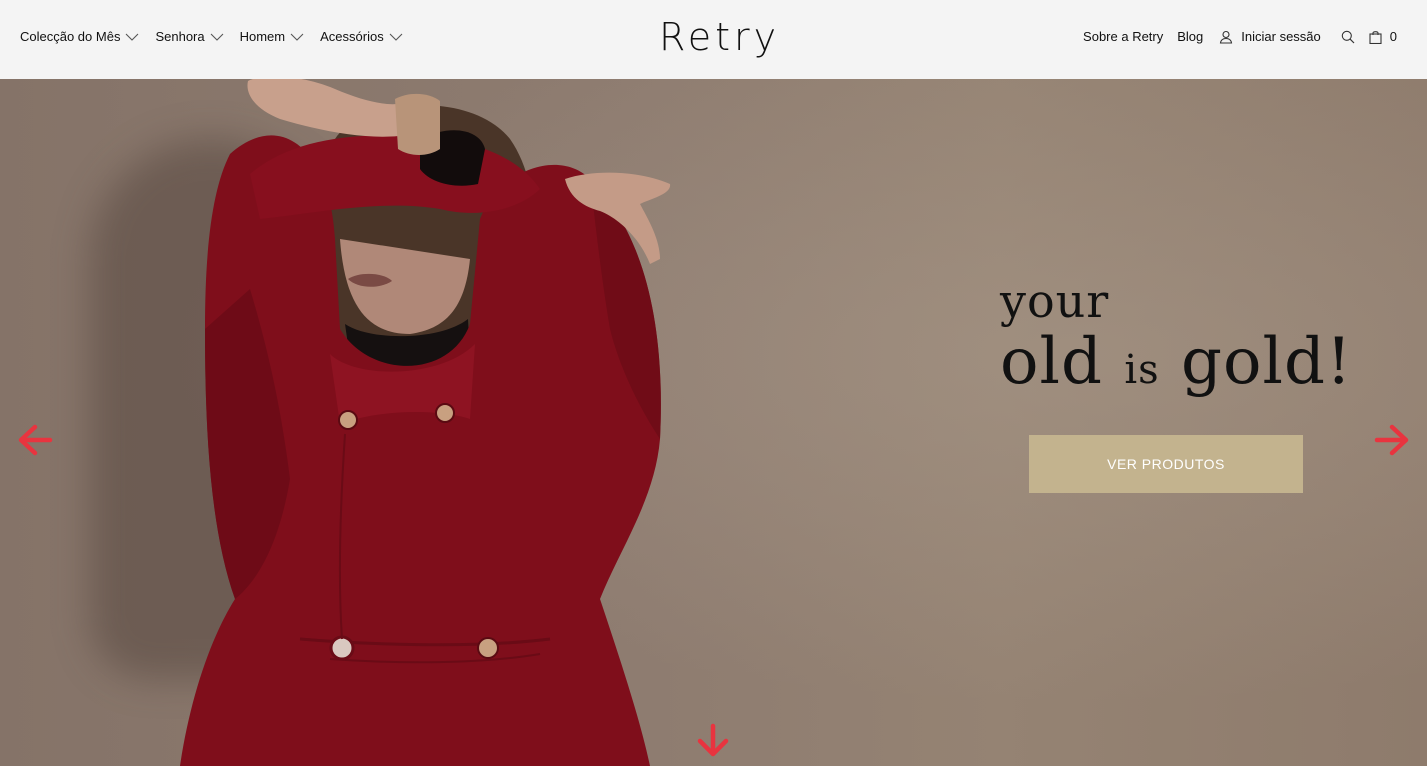 The image size is (1427, 766). I want to click on view-products-button: VER PRODUTOS, so click(1166, 464).